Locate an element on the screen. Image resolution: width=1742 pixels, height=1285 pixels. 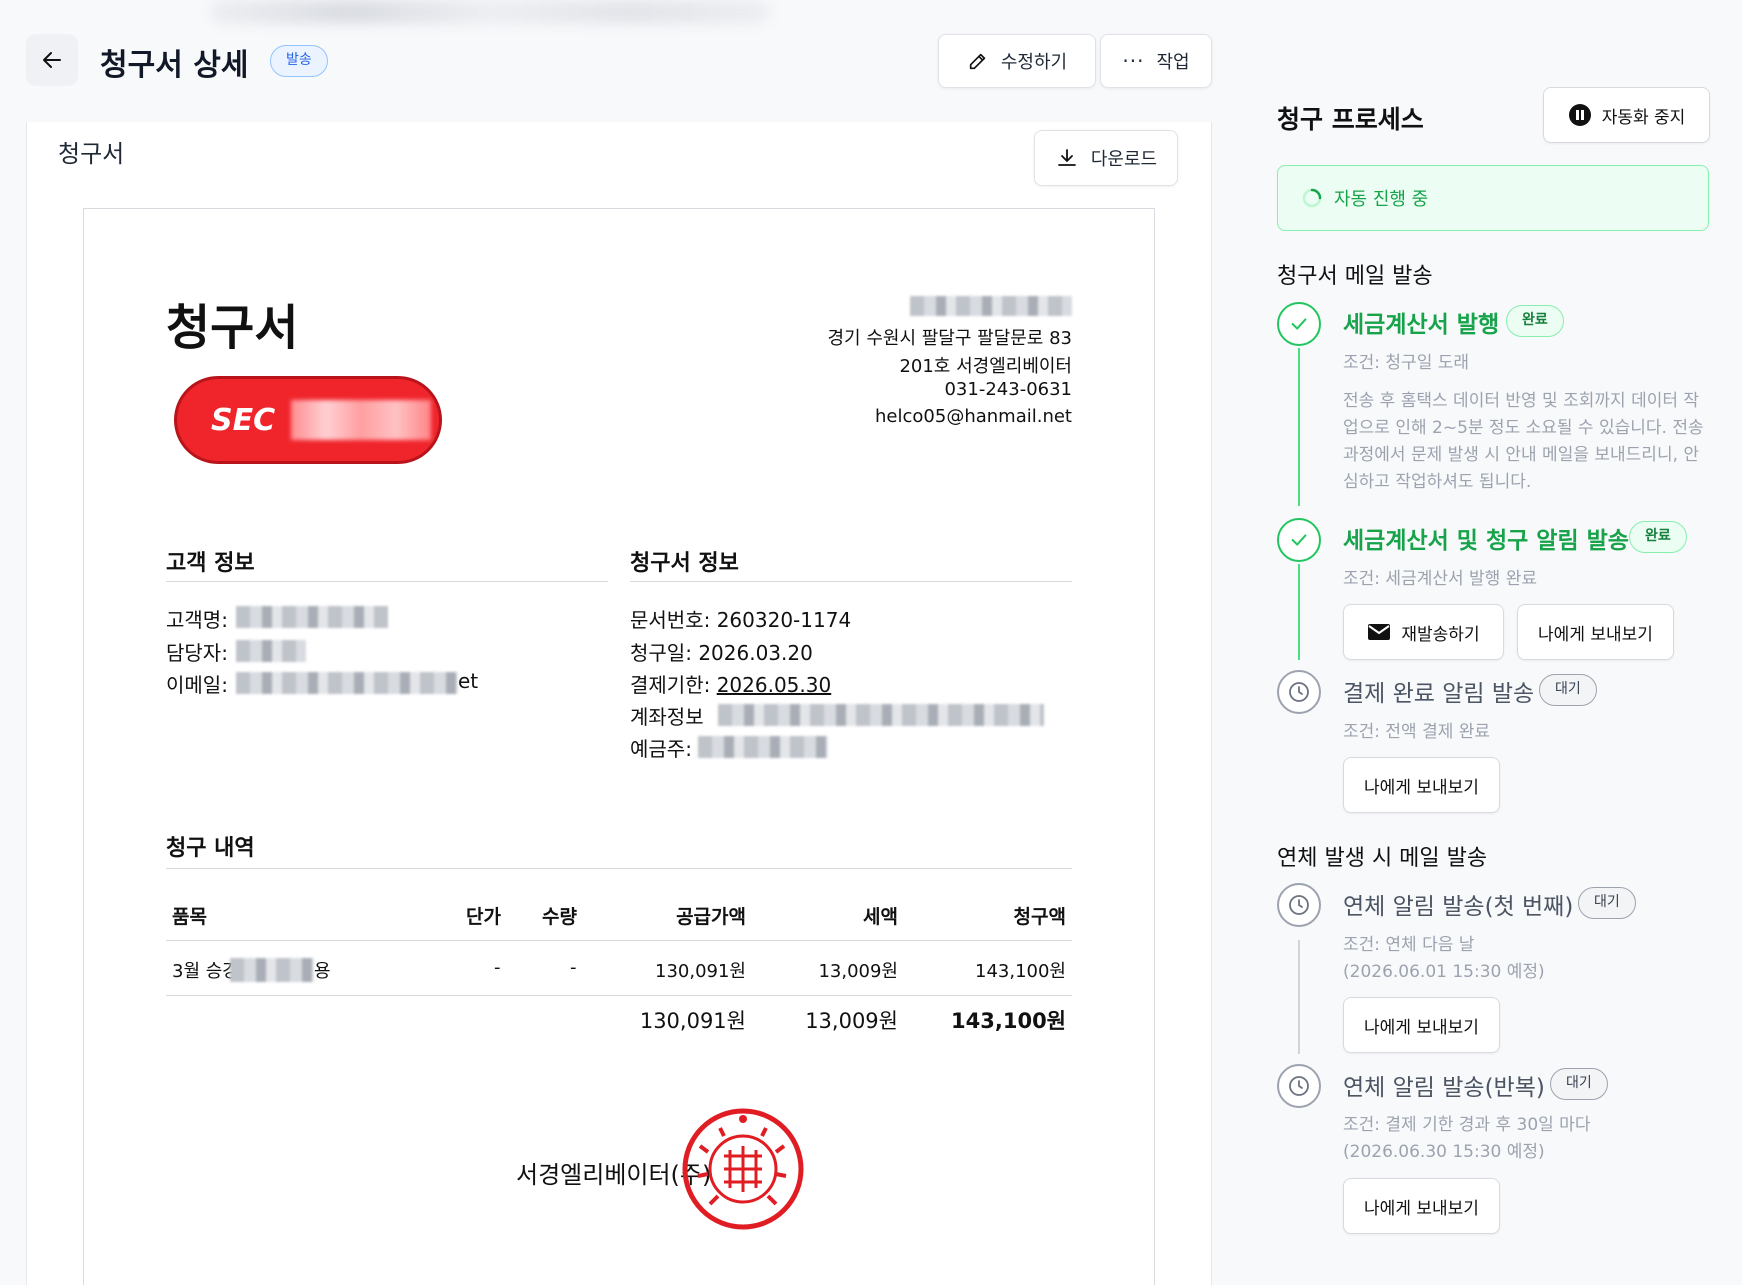
total-supply: 130,091원 is located at coordinates (692, 1021).